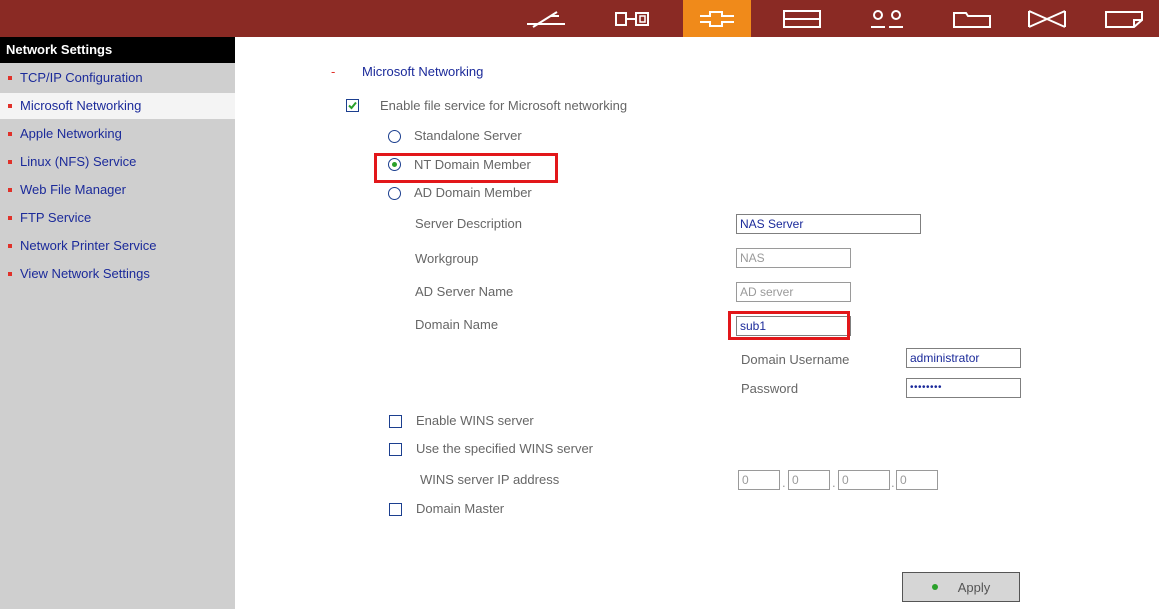  Describe the element at coordinates (632, 18) in the screenshot. I see `server-icon` at that location.